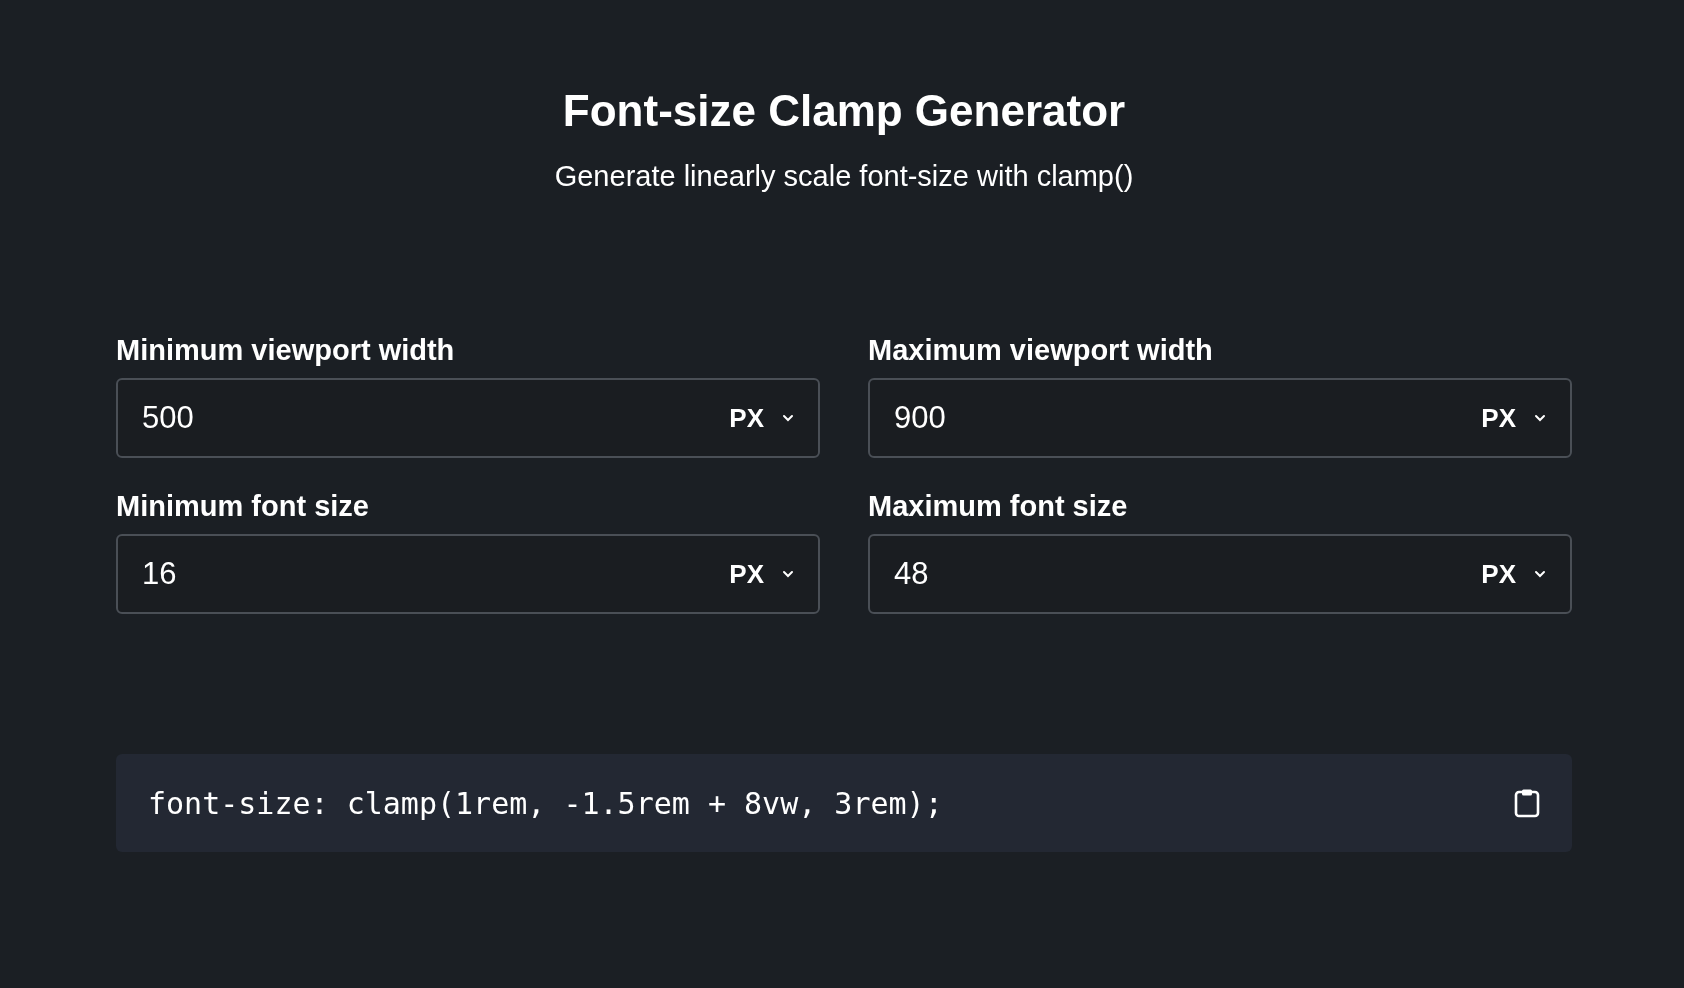  What do you see at coordinates (1220, 418) in the screenshot?
I see `number-input: 900 PX` at bounding box center [1220, 418].